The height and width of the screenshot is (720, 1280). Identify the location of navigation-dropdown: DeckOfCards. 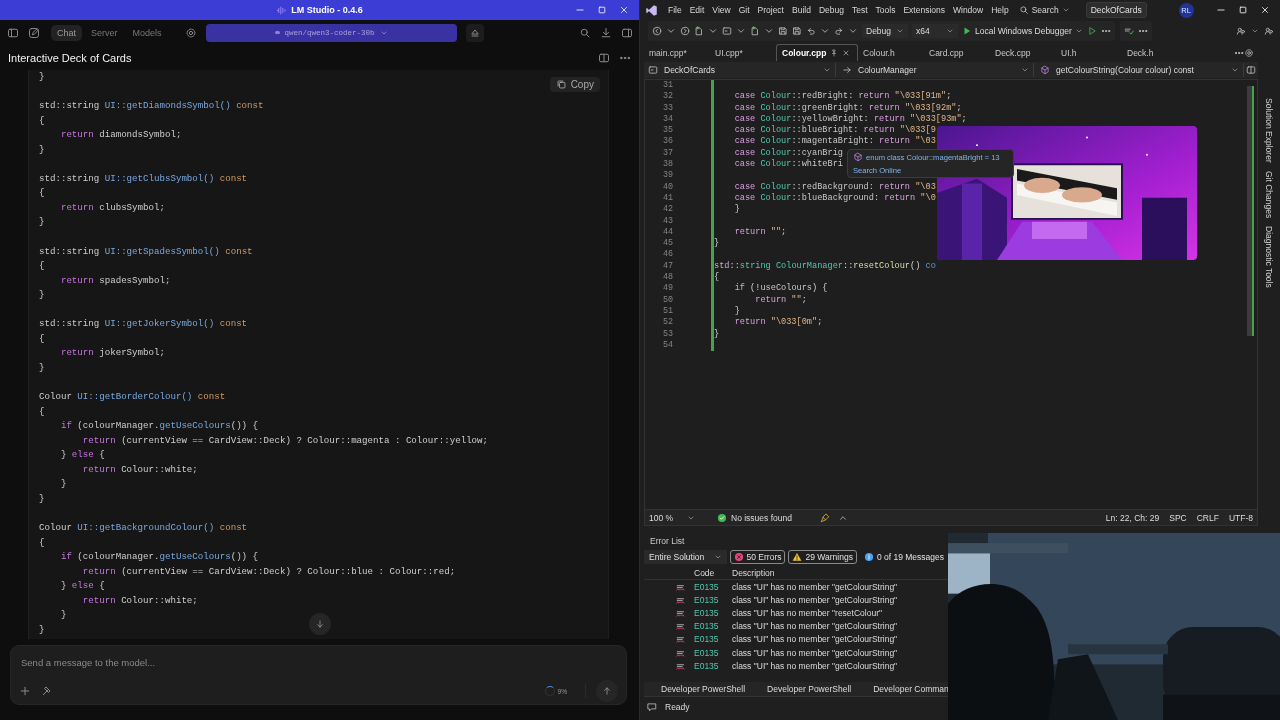
(740, 70).